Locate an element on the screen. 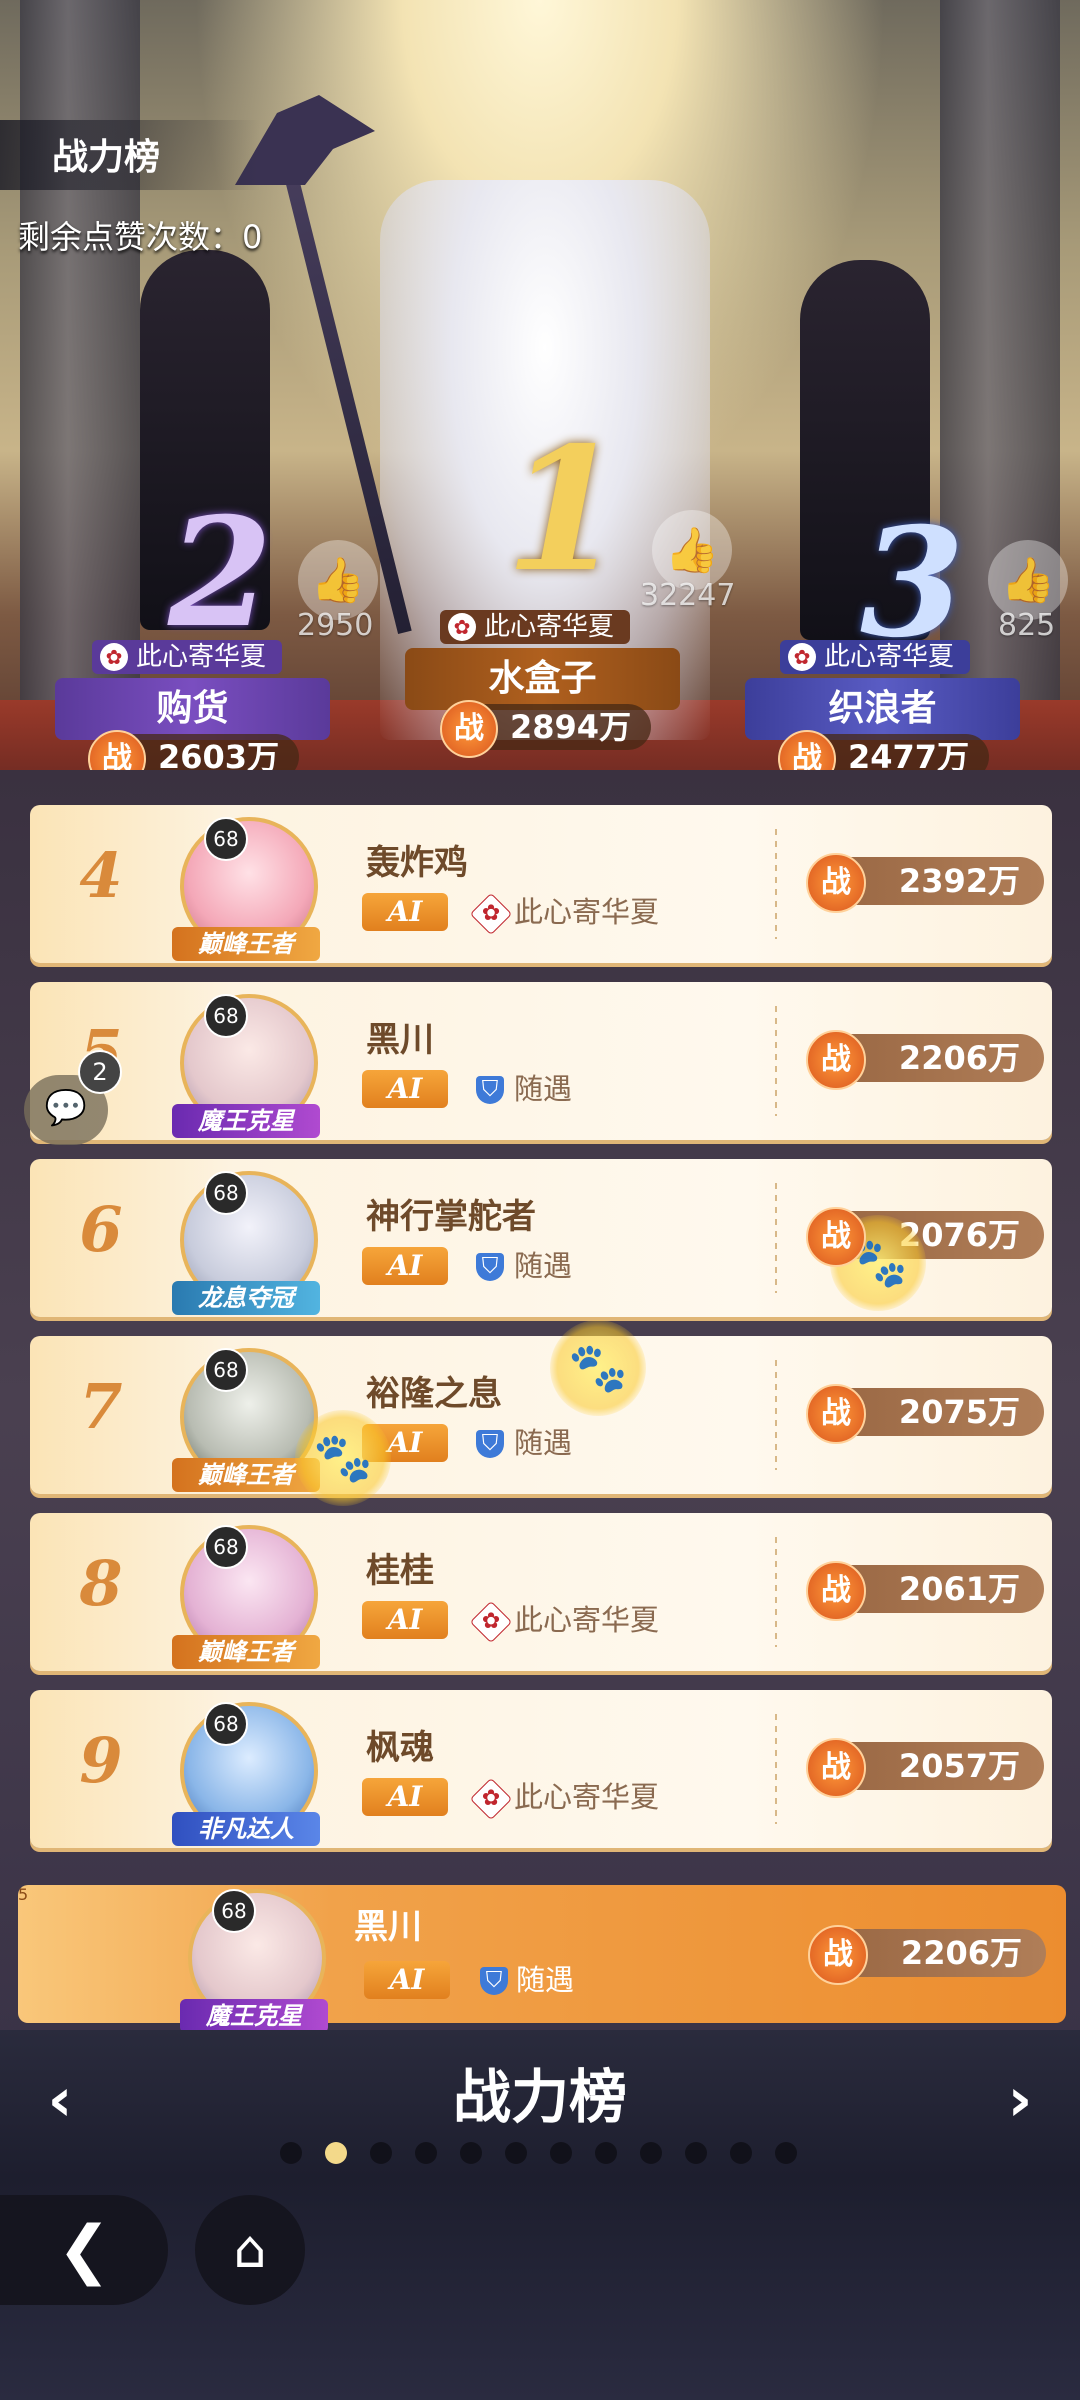 The height and width of the screenshot is (2400, 1080). home-button: ⌂ is located at coordinates (250, 2250).